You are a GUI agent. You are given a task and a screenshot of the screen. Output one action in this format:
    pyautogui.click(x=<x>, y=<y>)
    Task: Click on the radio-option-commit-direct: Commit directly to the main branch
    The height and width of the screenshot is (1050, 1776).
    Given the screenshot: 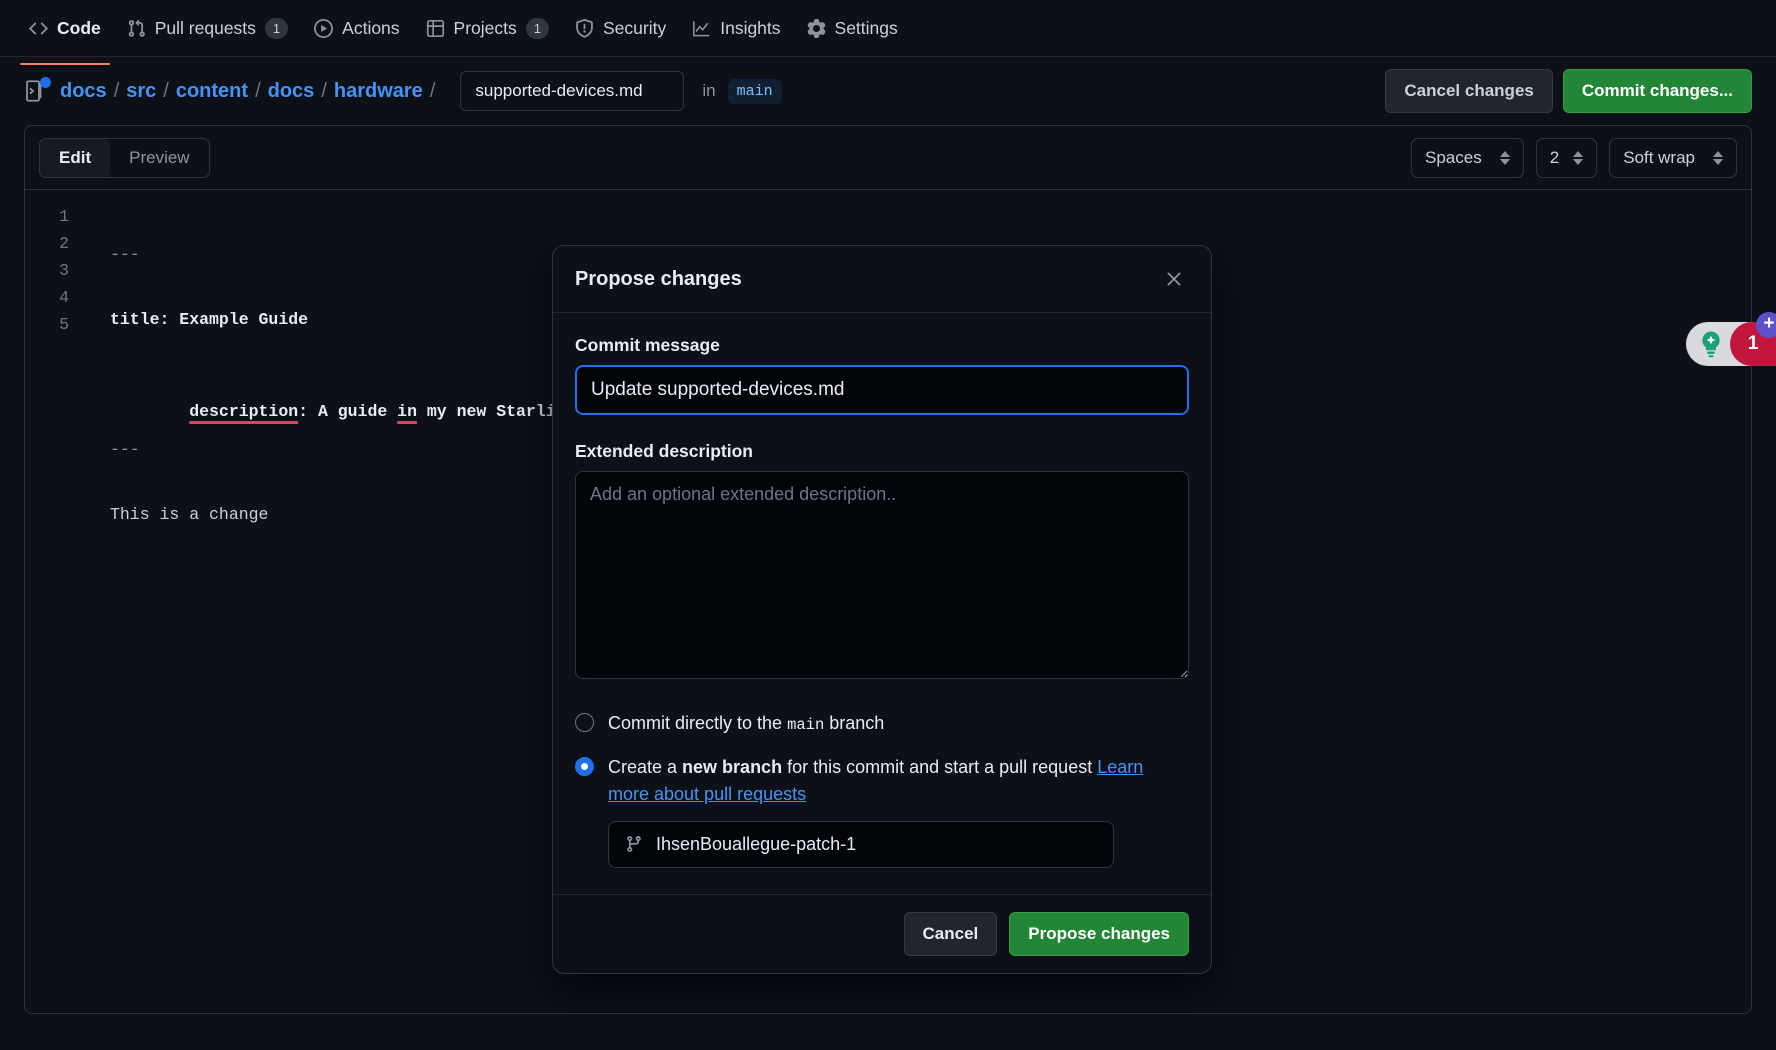 What is the action you would take?
    pyautogui.click(x=882, y=723)
    